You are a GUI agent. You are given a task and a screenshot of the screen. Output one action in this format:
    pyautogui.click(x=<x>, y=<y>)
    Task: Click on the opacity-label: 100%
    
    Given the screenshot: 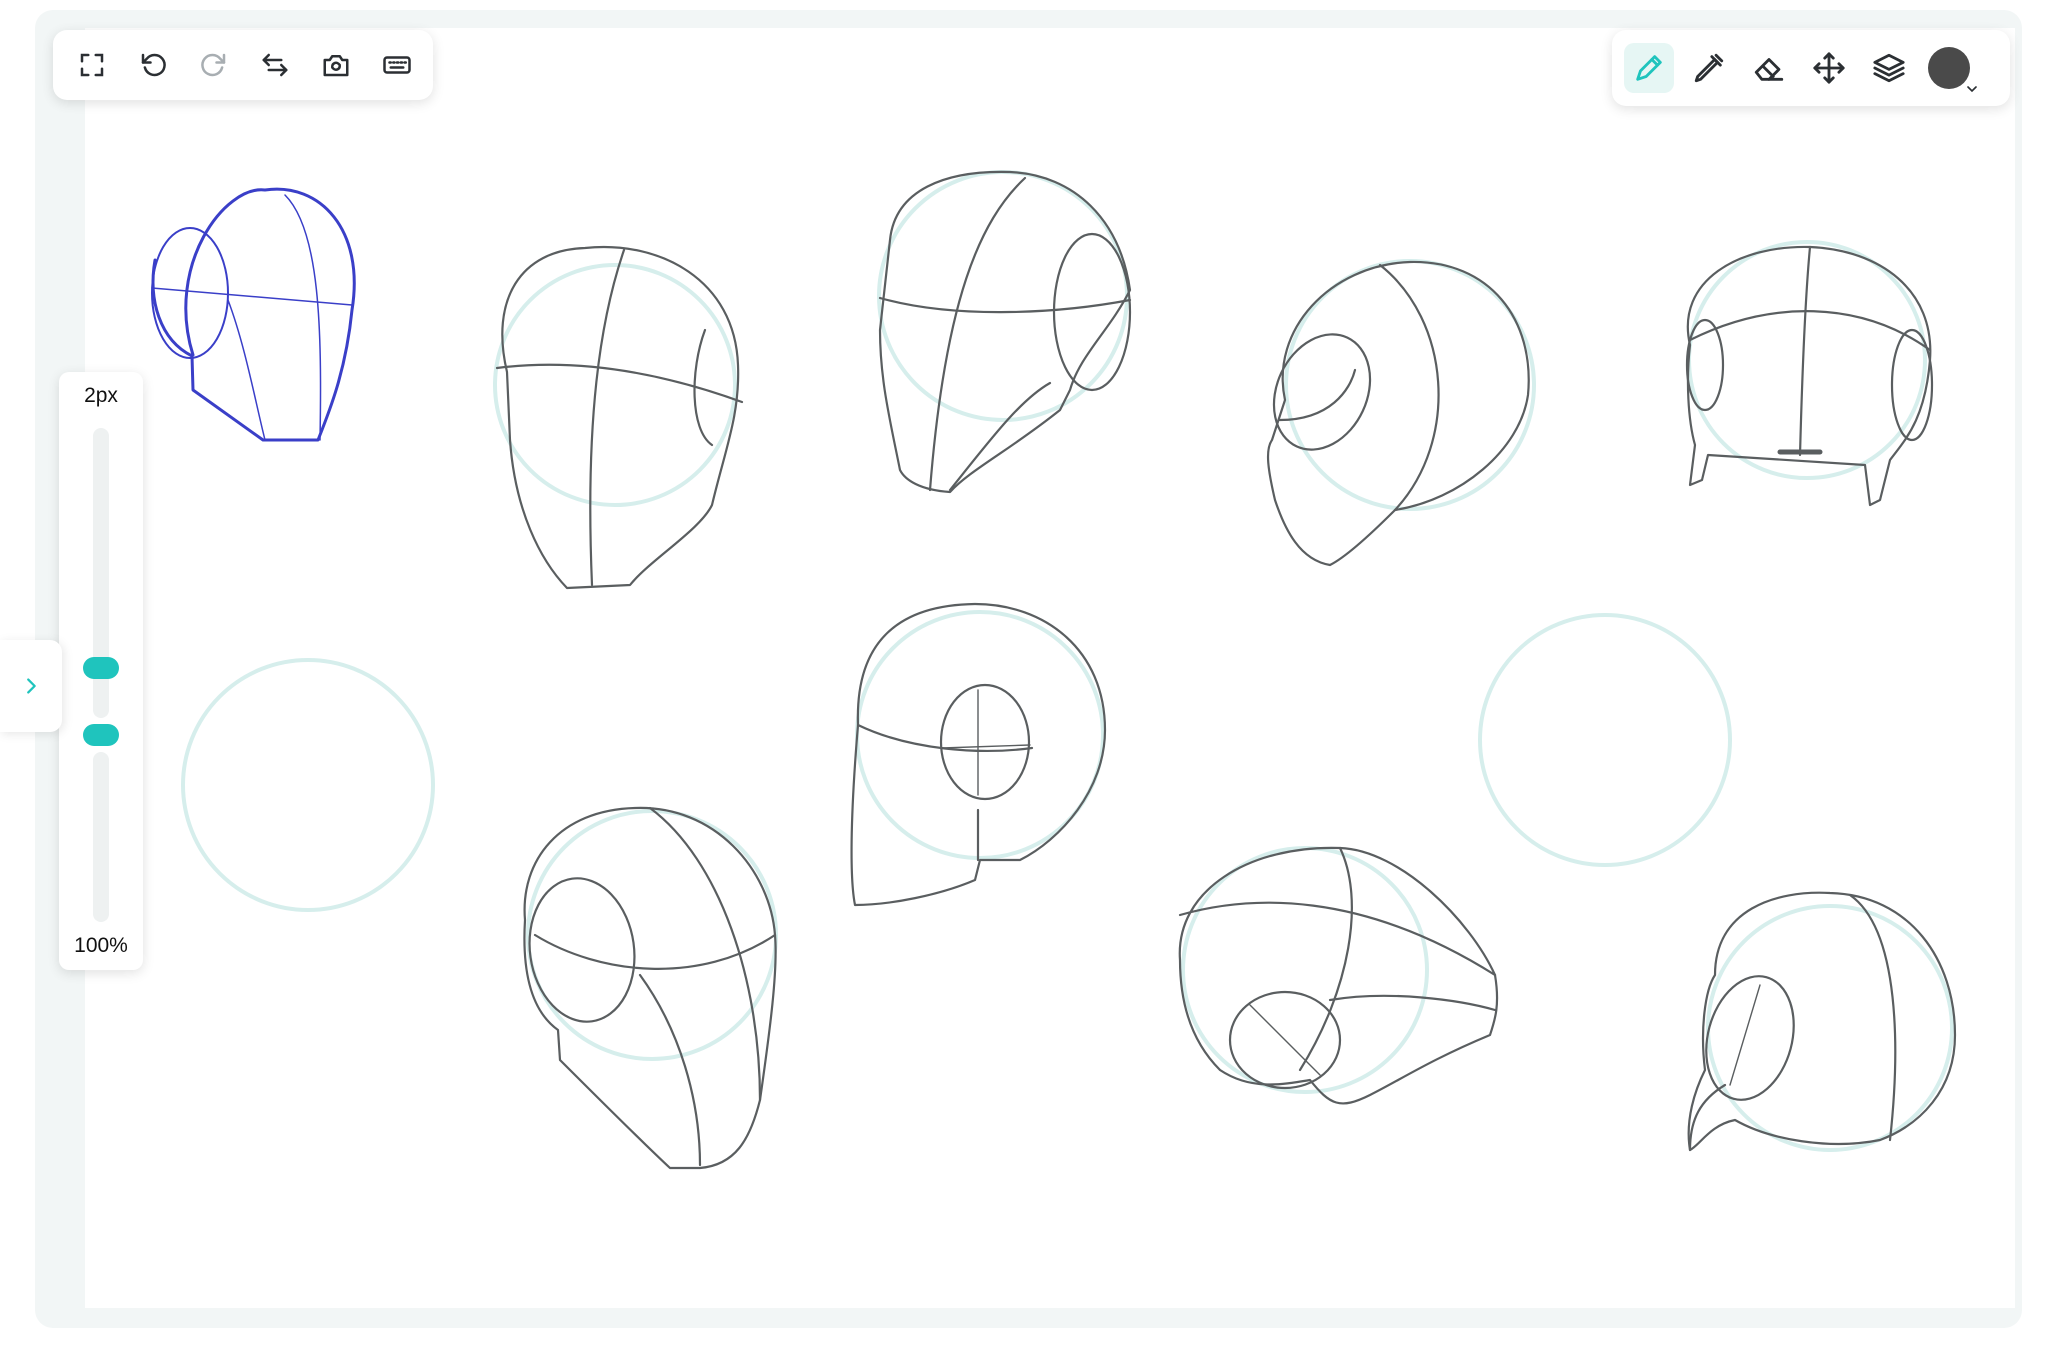 What is the action you would take?
    pyautogui.click(x=101, y=945)
    